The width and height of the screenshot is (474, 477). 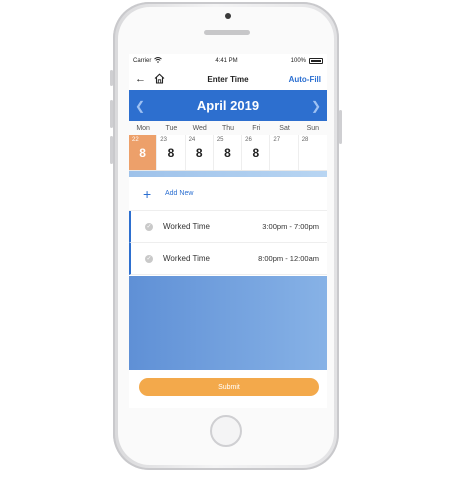 I want to click on status-time: 4:41 PM, so click(x=226, y=61).